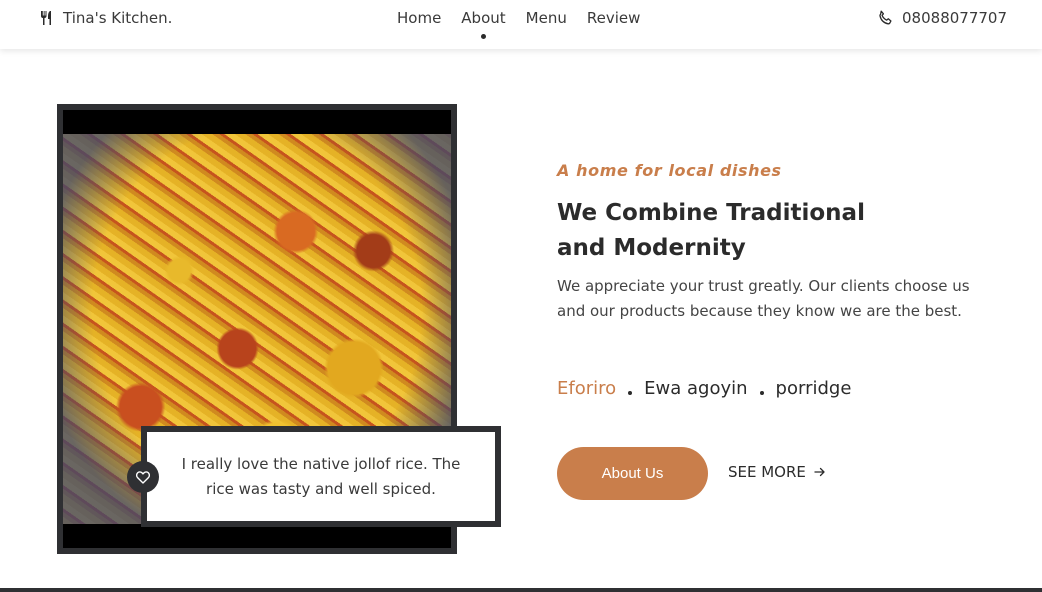 Image resolution: width=1042 pixels, height=592 pixels. Describe the element at coordinates (614, 18) in the screenshot. I see `nav-review: Review` at that location.